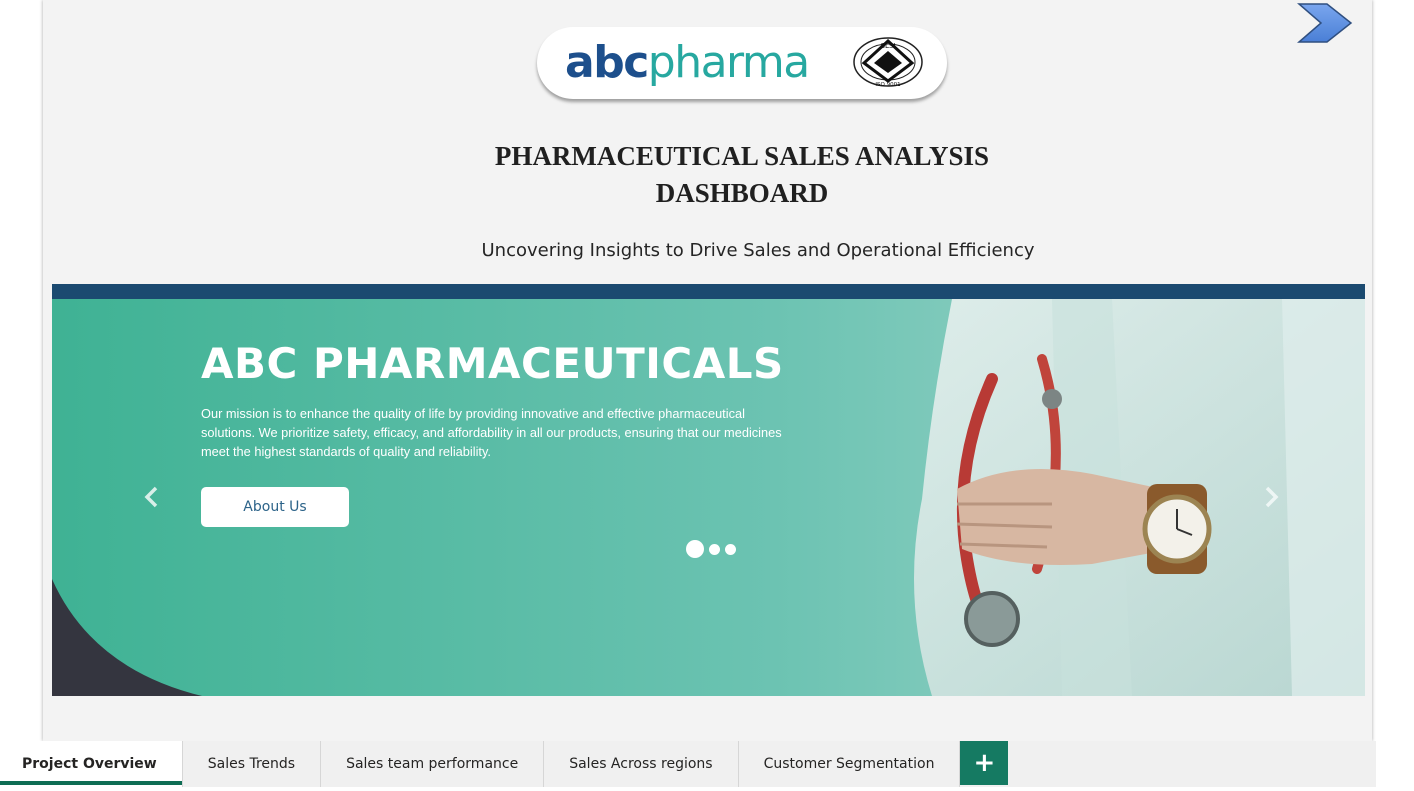 Image resolution: width=1414 pixels, height=791 pixels. Describe the element at coordinates (887, 85) in the screenshot. I see `seal-text-bottom: ISO 9001` at that location.